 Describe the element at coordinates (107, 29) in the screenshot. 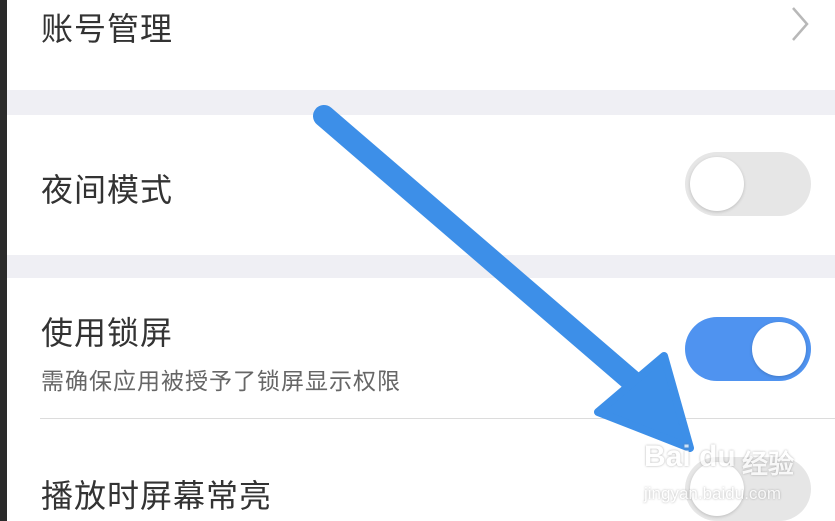

I see `account-management-label: 账号管理` at that location.